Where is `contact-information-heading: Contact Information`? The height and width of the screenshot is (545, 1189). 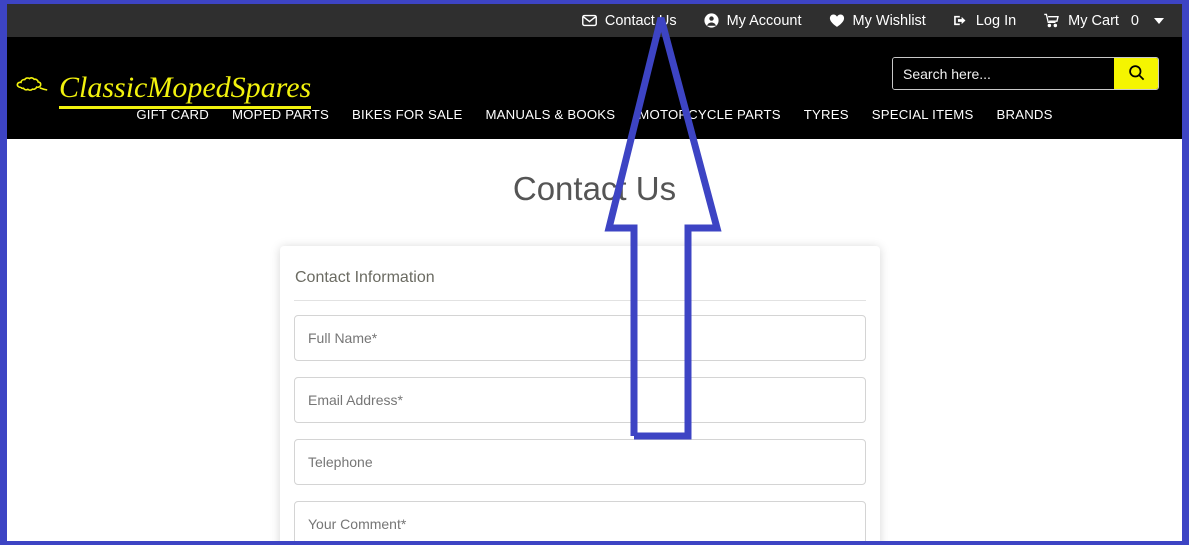 contact-information-heading: Contact Information is located at coordinates (580, 281).